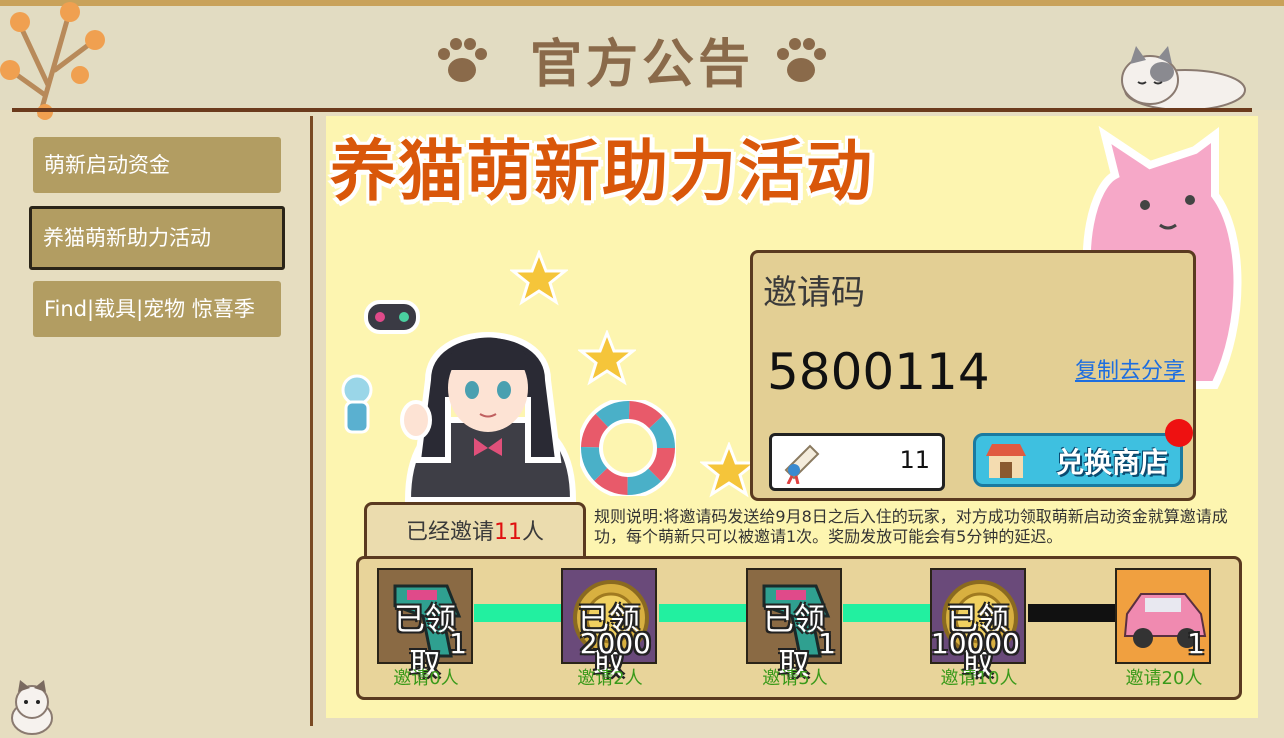 Image resolution: width=1284 pixels, height=738 pixels. I want to click on page-title: 官方公告, so click(641, 65).